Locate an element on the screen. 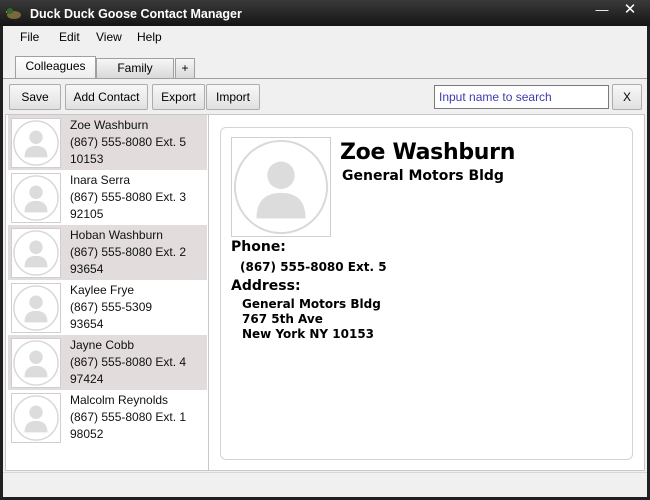 The width and height of the screenshot is (650, 500). detail-company: General Motors Bldg is located at coordinates (423, 176).